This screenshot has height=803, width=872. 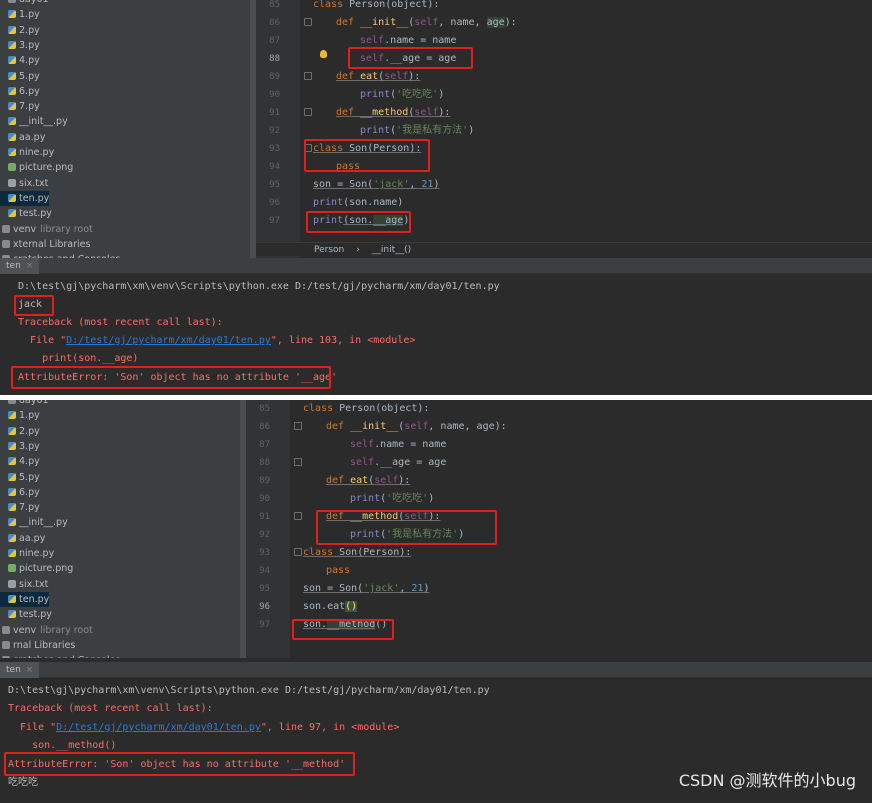 What do you see at coordinates (29, 462) in the screenshot?
I see `tree-item-label: 4.py` at bounding box center [29, 462].